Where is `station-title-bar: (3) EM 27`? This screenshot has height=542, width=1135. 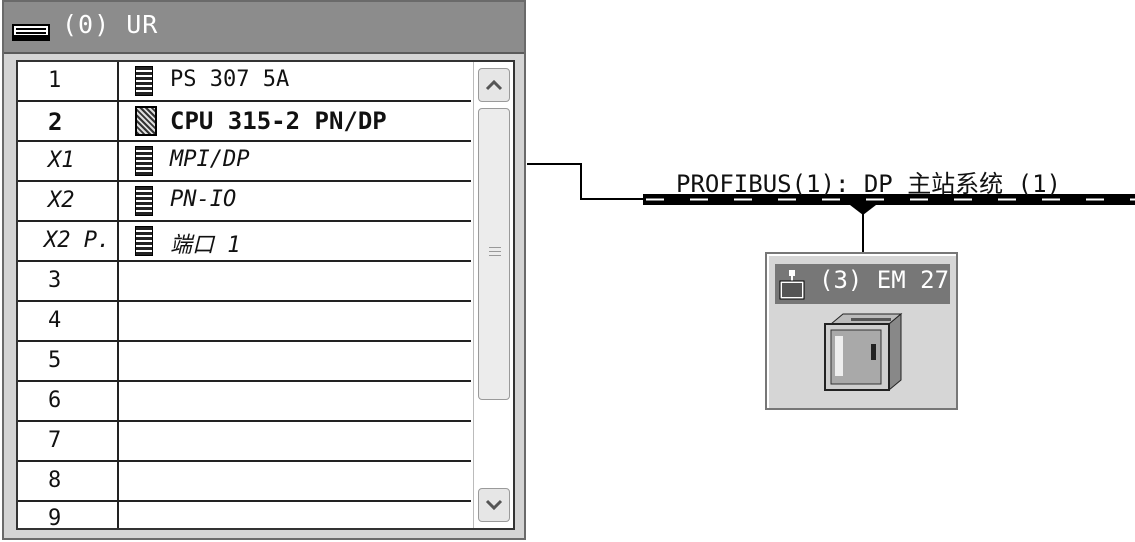
station-title-bar: (3) EM 27 is located at coordinates (862, 284).